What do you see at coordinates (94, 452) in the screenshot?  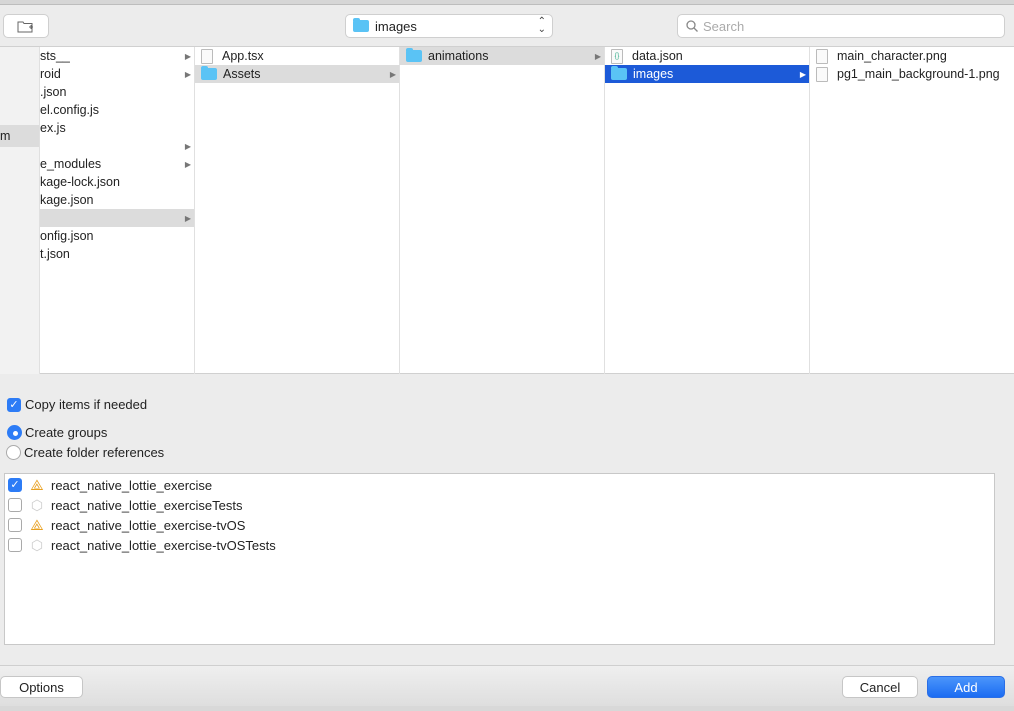 I see `create-folder-references-label: Create folder references` at bounding box center [94, 452].